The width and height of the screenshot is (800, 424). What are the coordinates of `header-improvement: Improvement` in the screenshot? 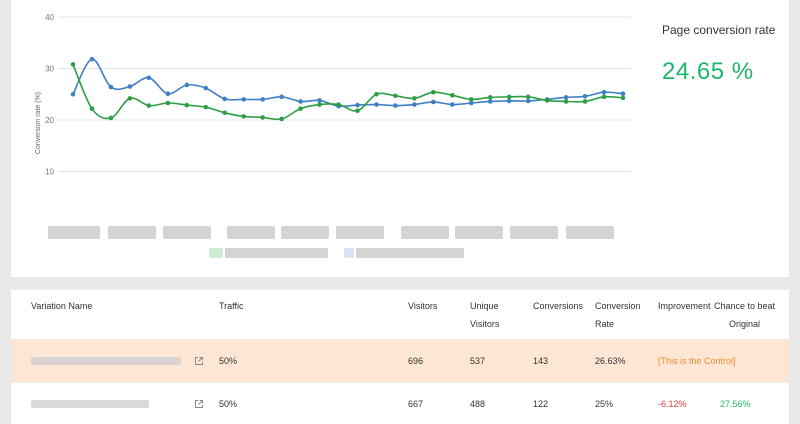 It's located at (684, 306).